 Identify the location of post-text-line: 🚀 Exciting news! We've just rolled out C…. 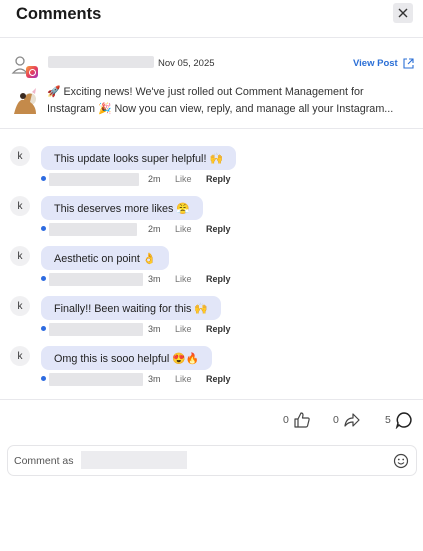
(205, 92).